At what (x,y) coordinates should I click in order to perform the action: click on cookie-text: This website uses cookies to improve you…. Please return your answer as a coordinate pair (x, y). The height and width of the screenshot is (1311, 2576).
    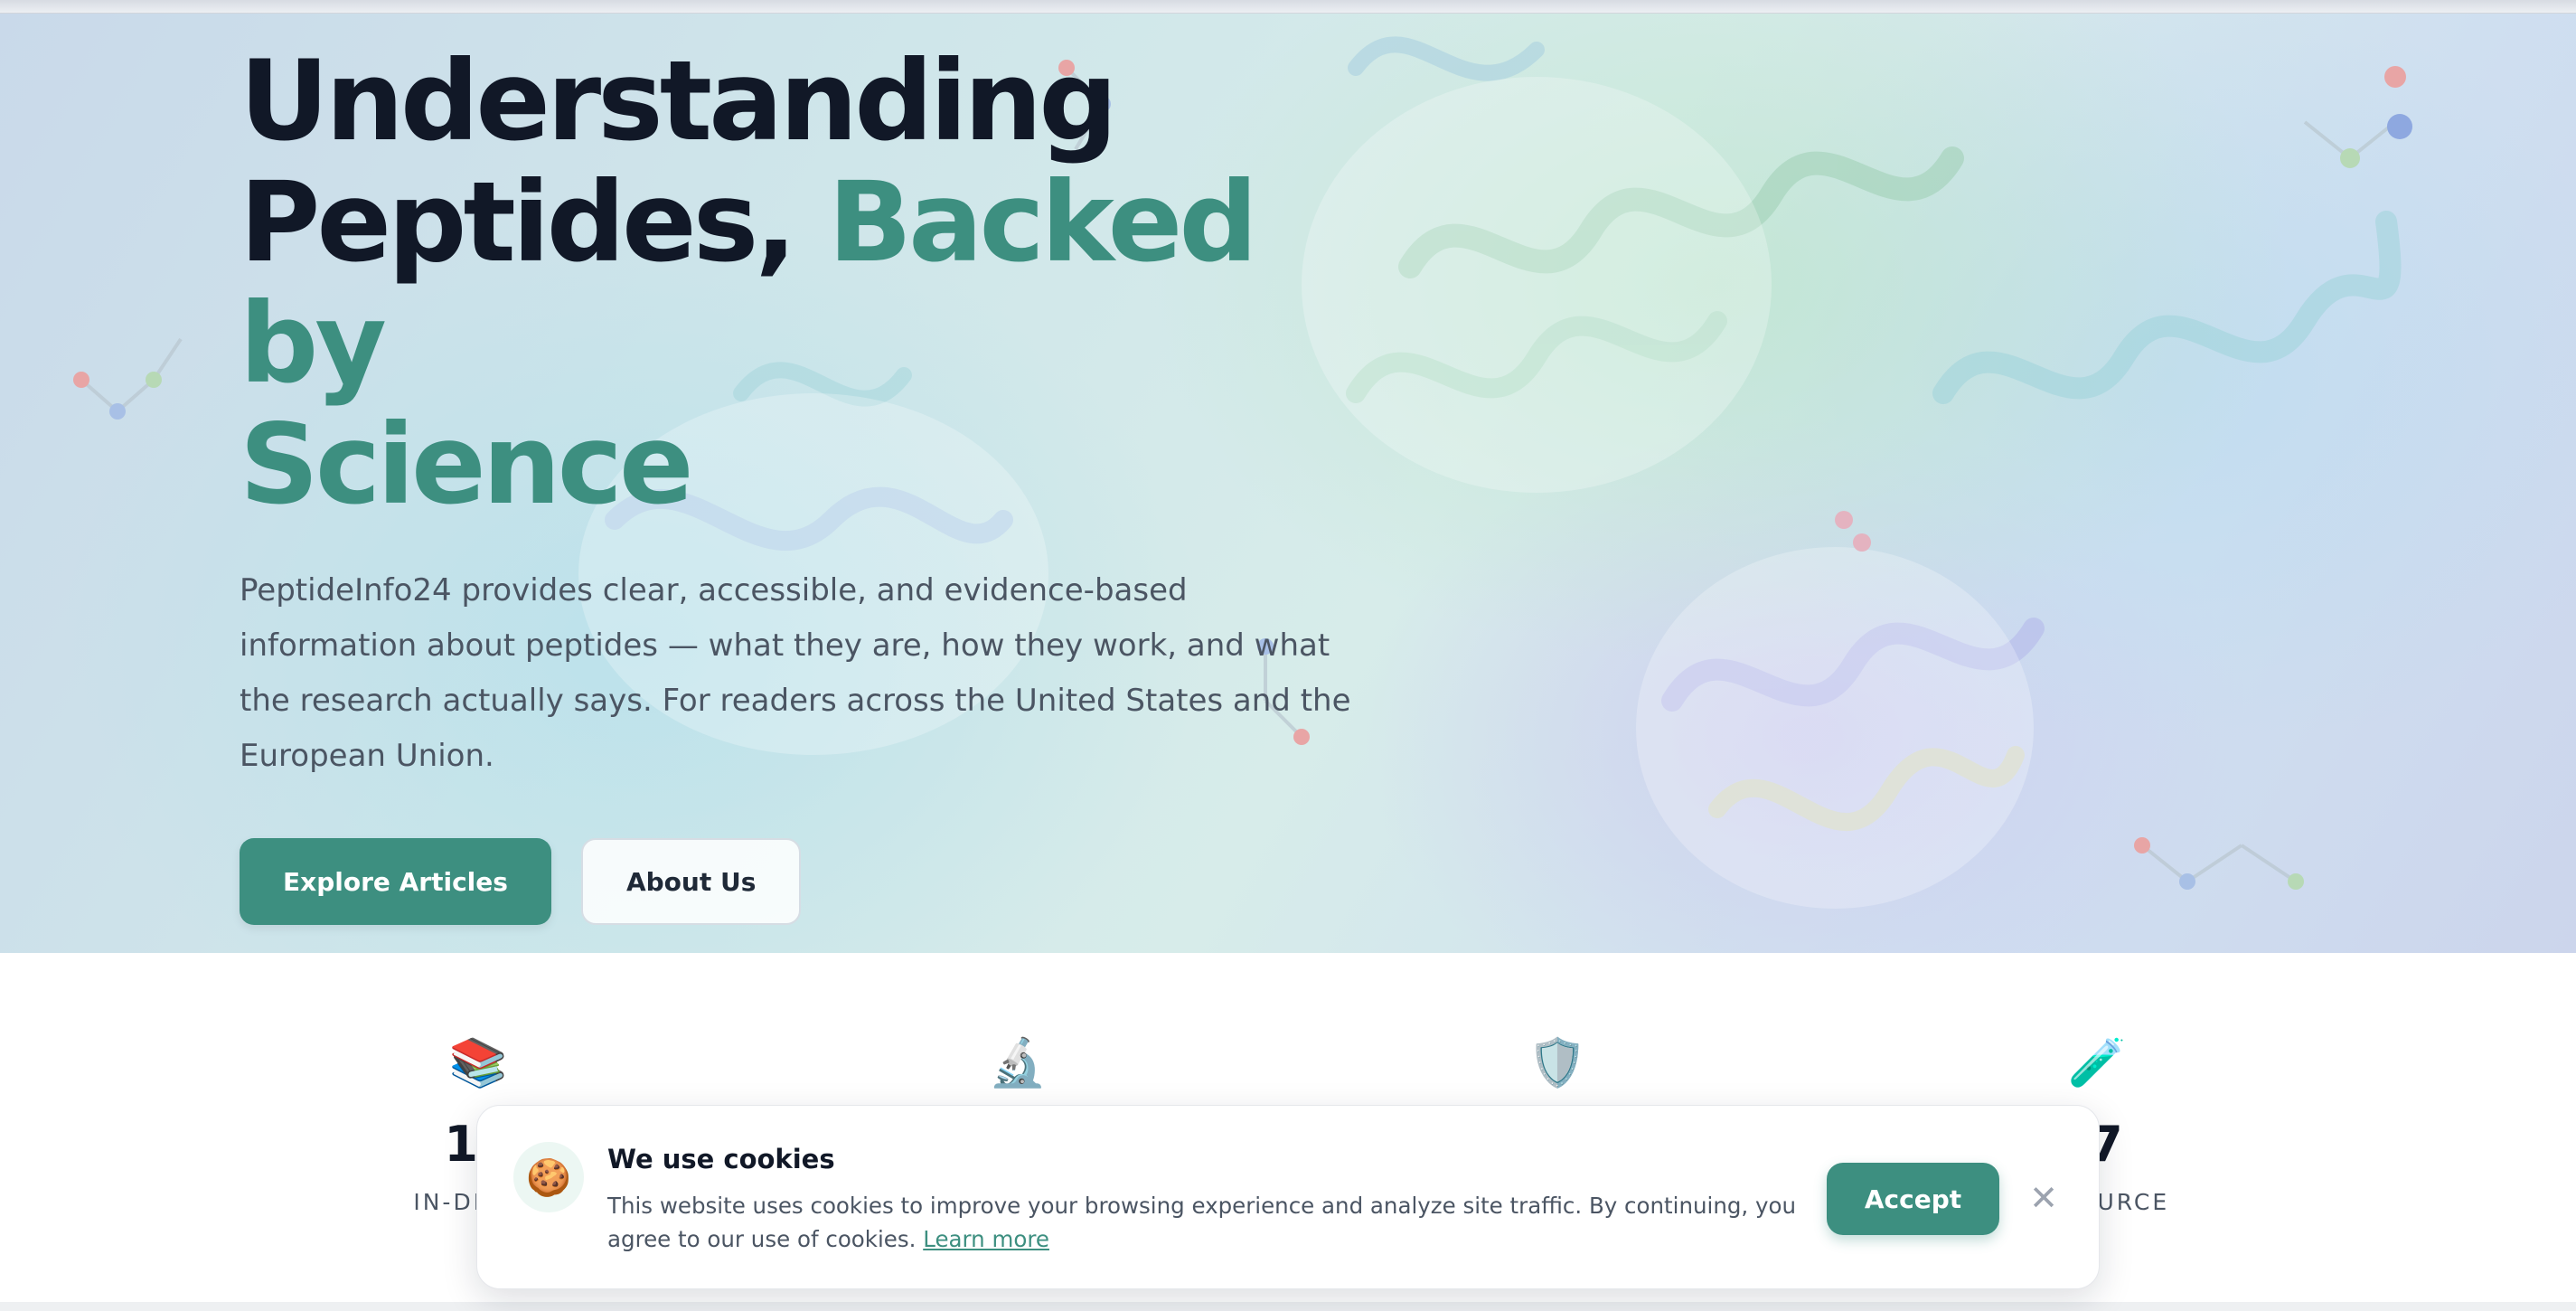
    Looking at the image, I should click on (1213, 1222).